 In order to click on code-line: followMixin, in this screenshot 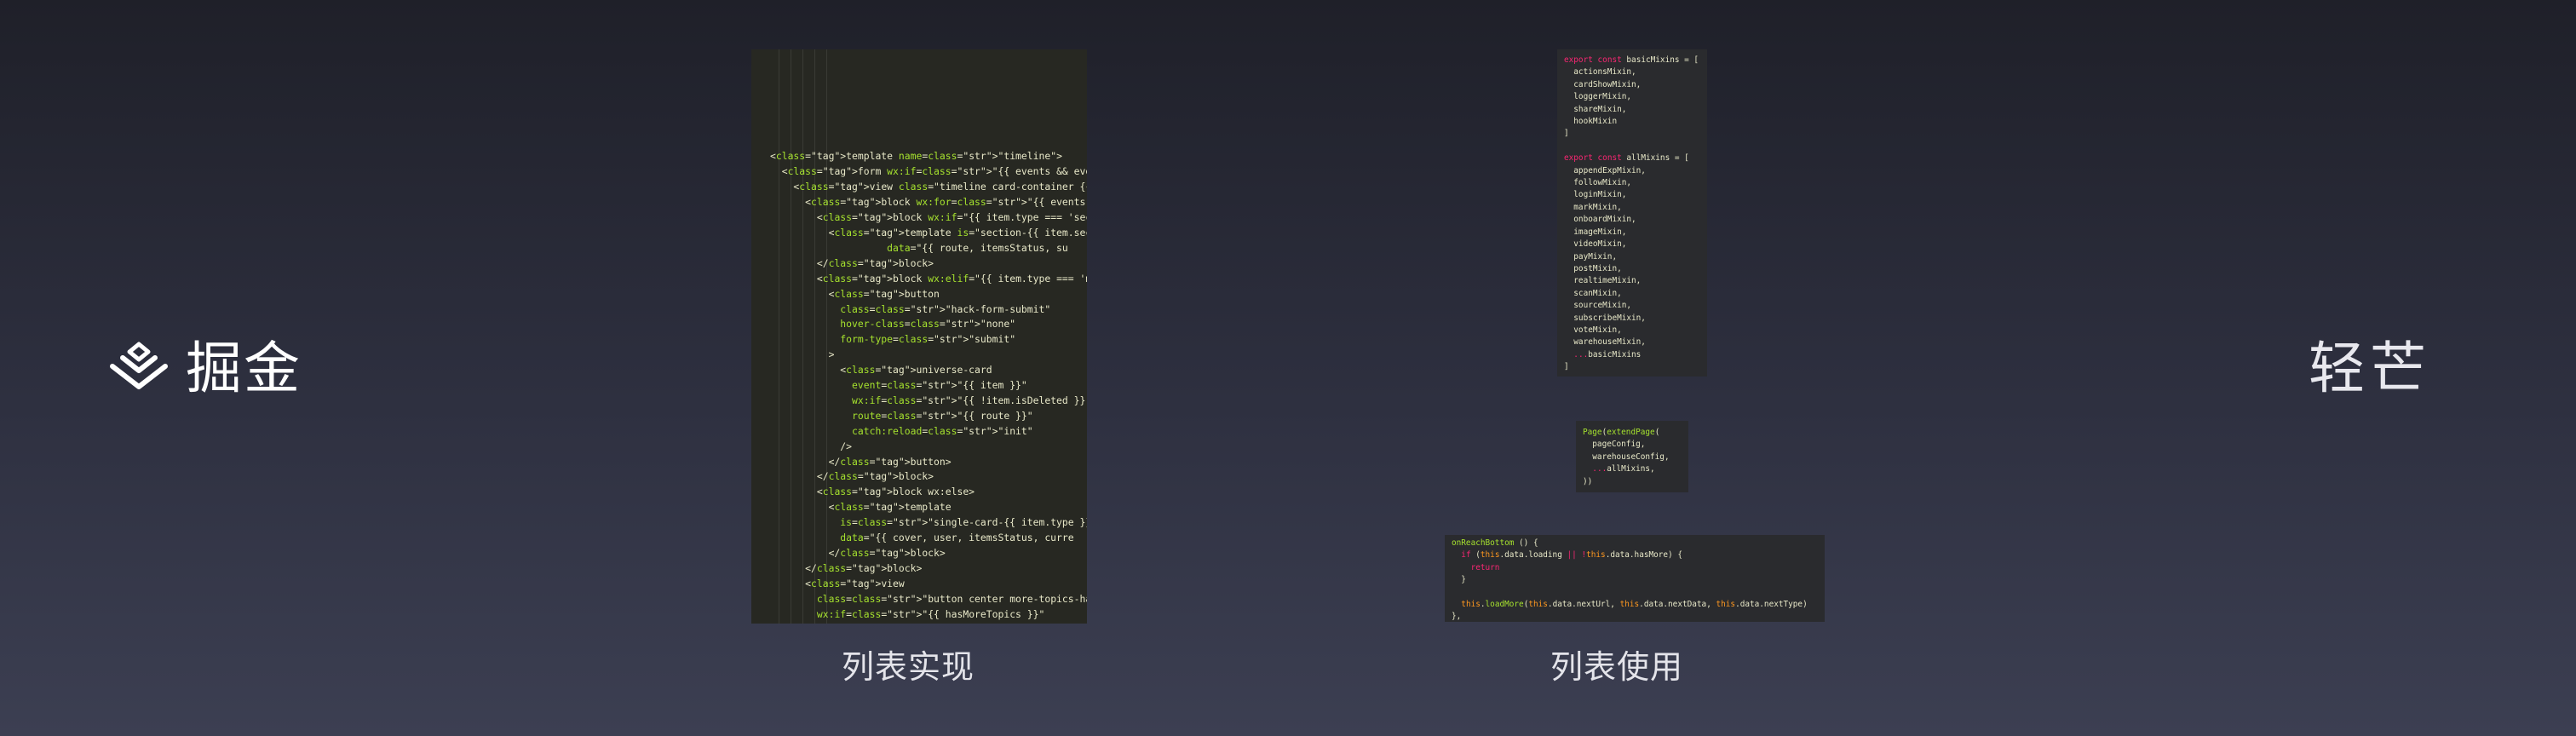, I will do `click(1598, 183)`.